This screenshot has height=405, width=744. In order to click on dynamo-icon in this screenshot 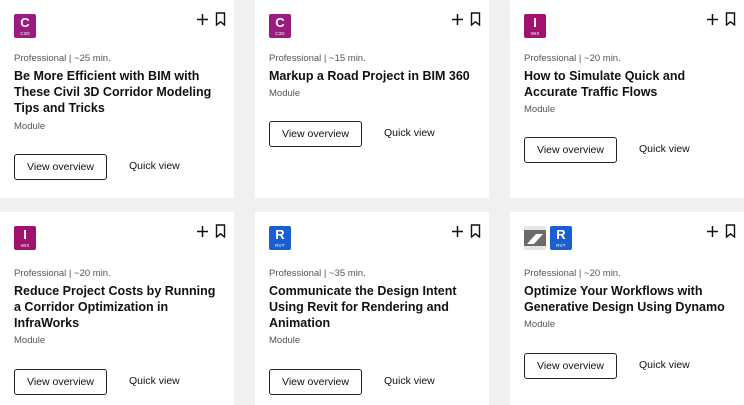, I will do `click(535, 238)`.